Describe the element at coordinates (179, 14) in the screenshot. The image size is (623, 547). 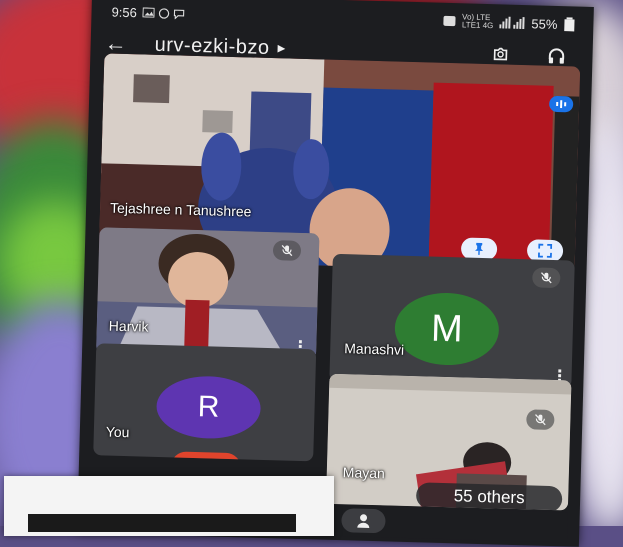
I see `chat-icon` at that location.